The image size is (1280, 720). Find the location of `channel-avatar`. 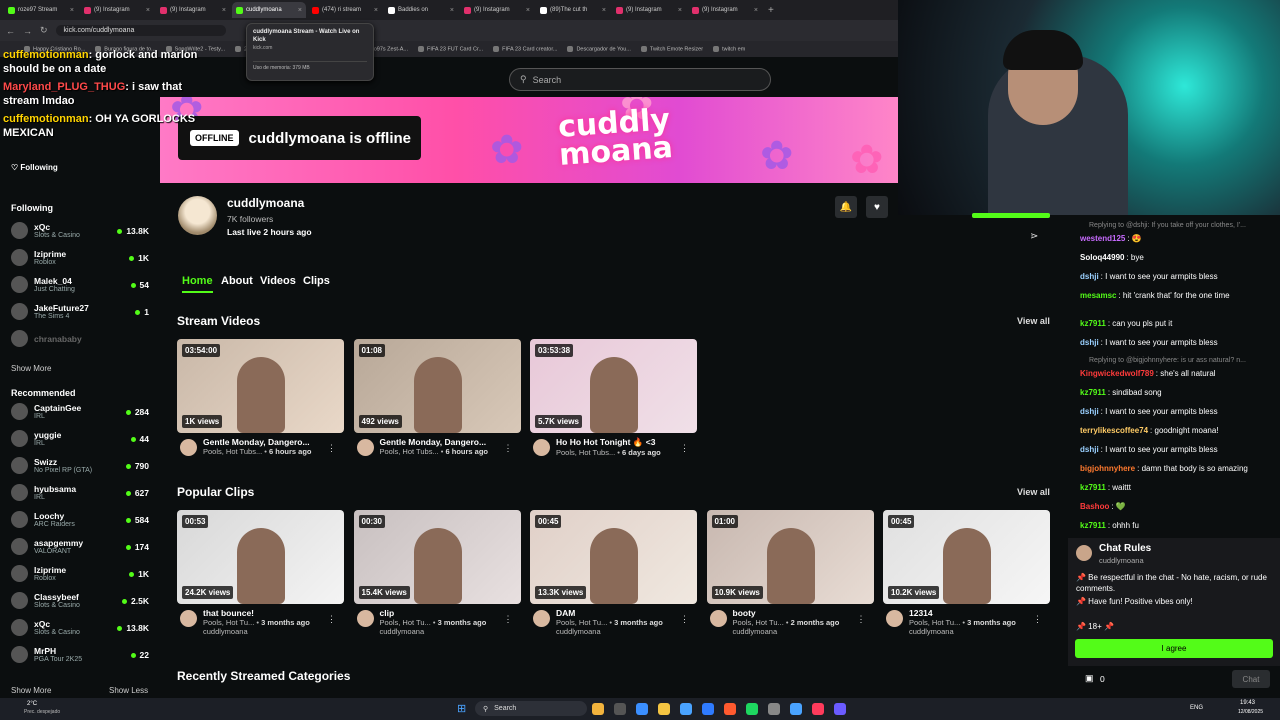

channel-avatar is located at coordinates (197, 215).